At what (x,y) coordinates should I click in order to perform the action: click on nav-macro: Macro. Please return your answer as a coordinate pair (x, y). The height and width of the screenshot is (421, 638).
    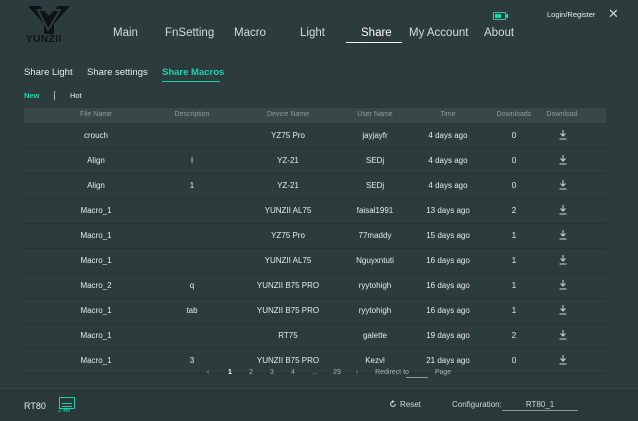
    Looking at the image, I should click on (250, 33).